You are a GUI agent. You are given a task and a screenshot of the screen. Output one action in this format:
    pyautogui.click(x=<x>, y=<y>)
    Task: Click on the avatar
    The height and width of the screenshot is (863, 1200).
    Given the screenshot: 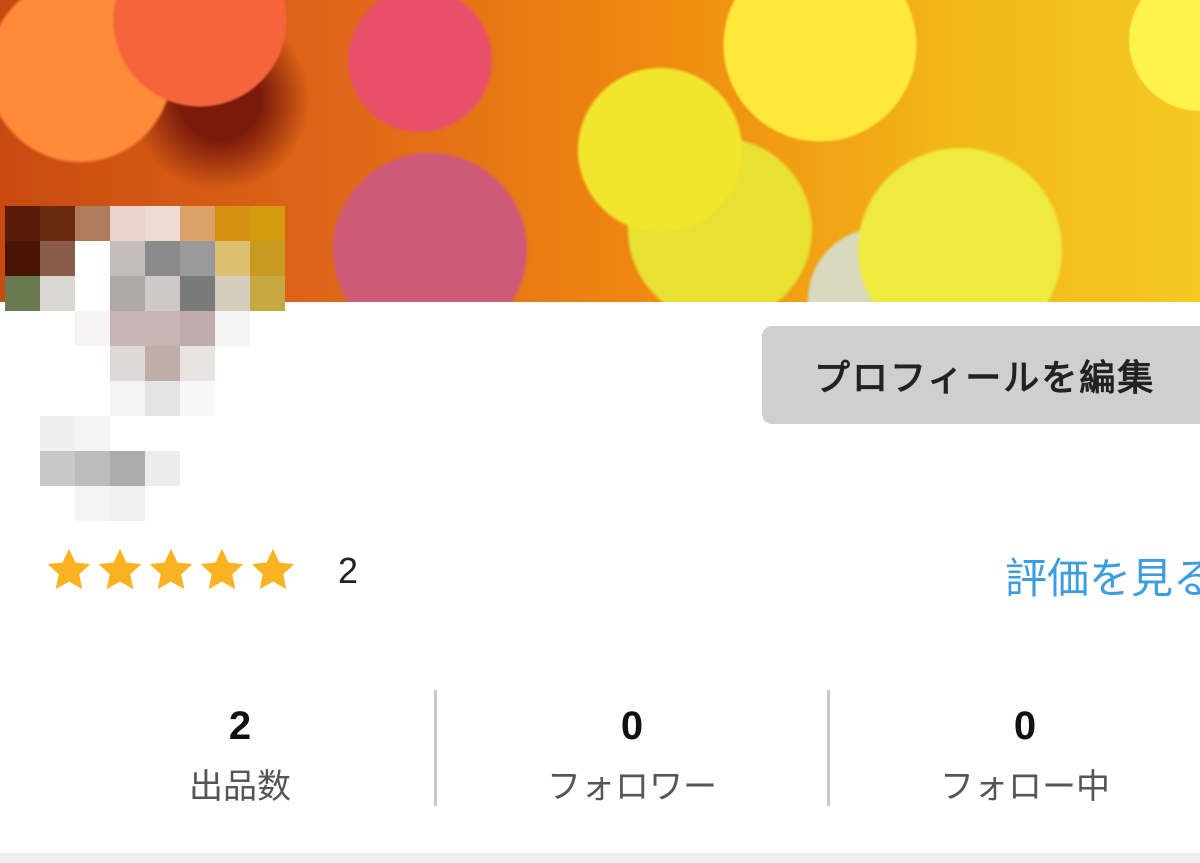 What is the action you would take?
    pyautogui.click(x=145, y=363)
    